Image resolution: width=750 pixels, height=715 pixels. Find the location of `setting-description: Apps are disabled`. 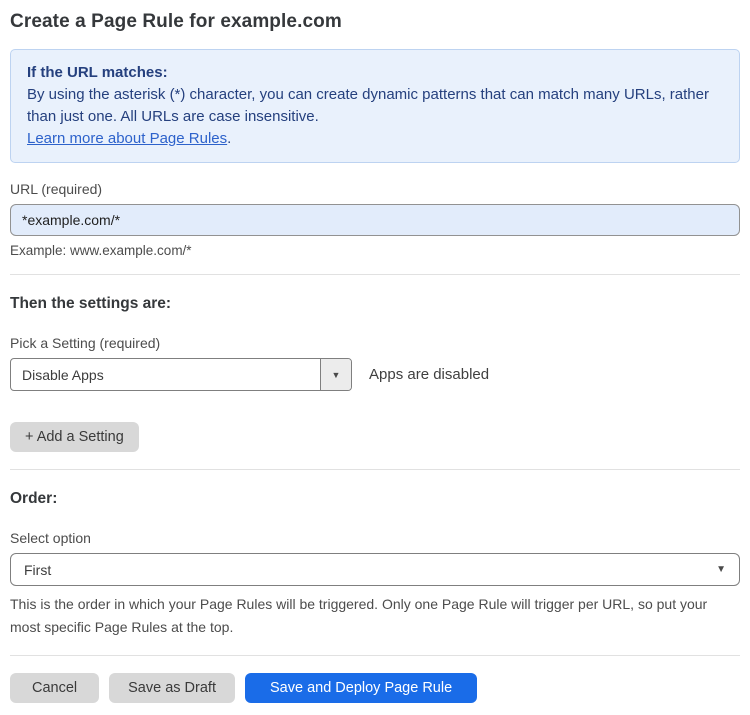

setting-description: Apps are disabled is located at coordinates (429, 374).